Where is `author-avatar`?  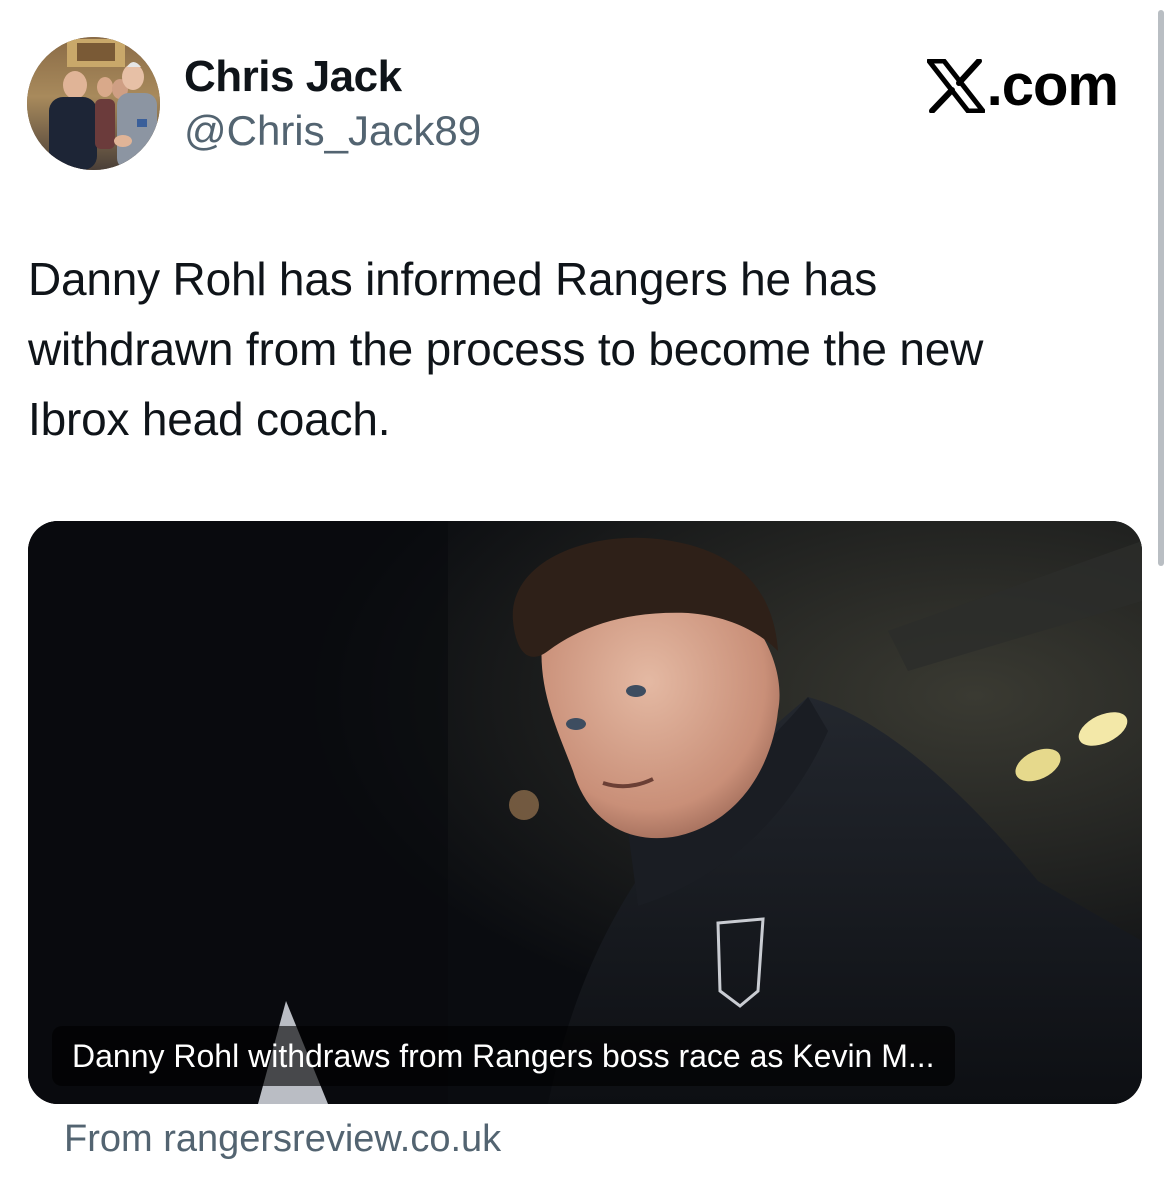 author-avatar is located at coordinates (93, 103).